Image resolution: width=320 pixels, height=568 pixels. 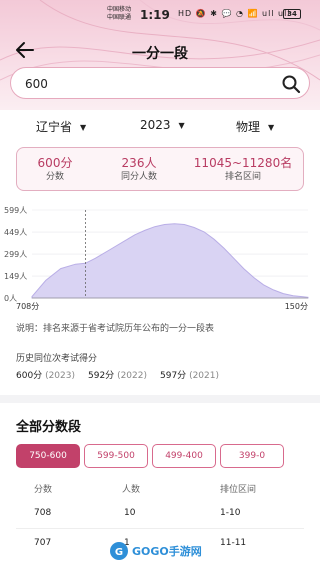 What do you see at coordinates (184, 456) in the screenshot?
I see `tab-499-400: 499-400` at bounding box center [184, 456].